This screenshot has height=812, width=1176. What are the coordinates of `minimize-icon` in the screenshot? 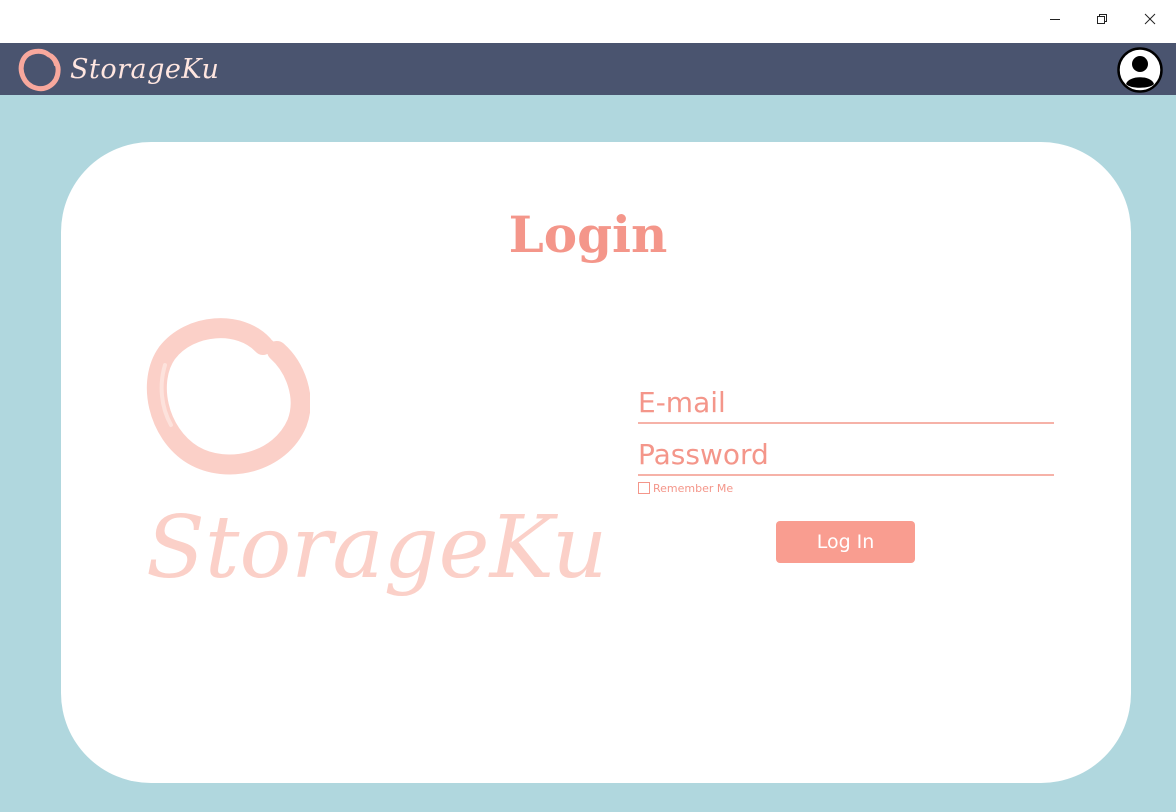 It's located at (1055, 19).